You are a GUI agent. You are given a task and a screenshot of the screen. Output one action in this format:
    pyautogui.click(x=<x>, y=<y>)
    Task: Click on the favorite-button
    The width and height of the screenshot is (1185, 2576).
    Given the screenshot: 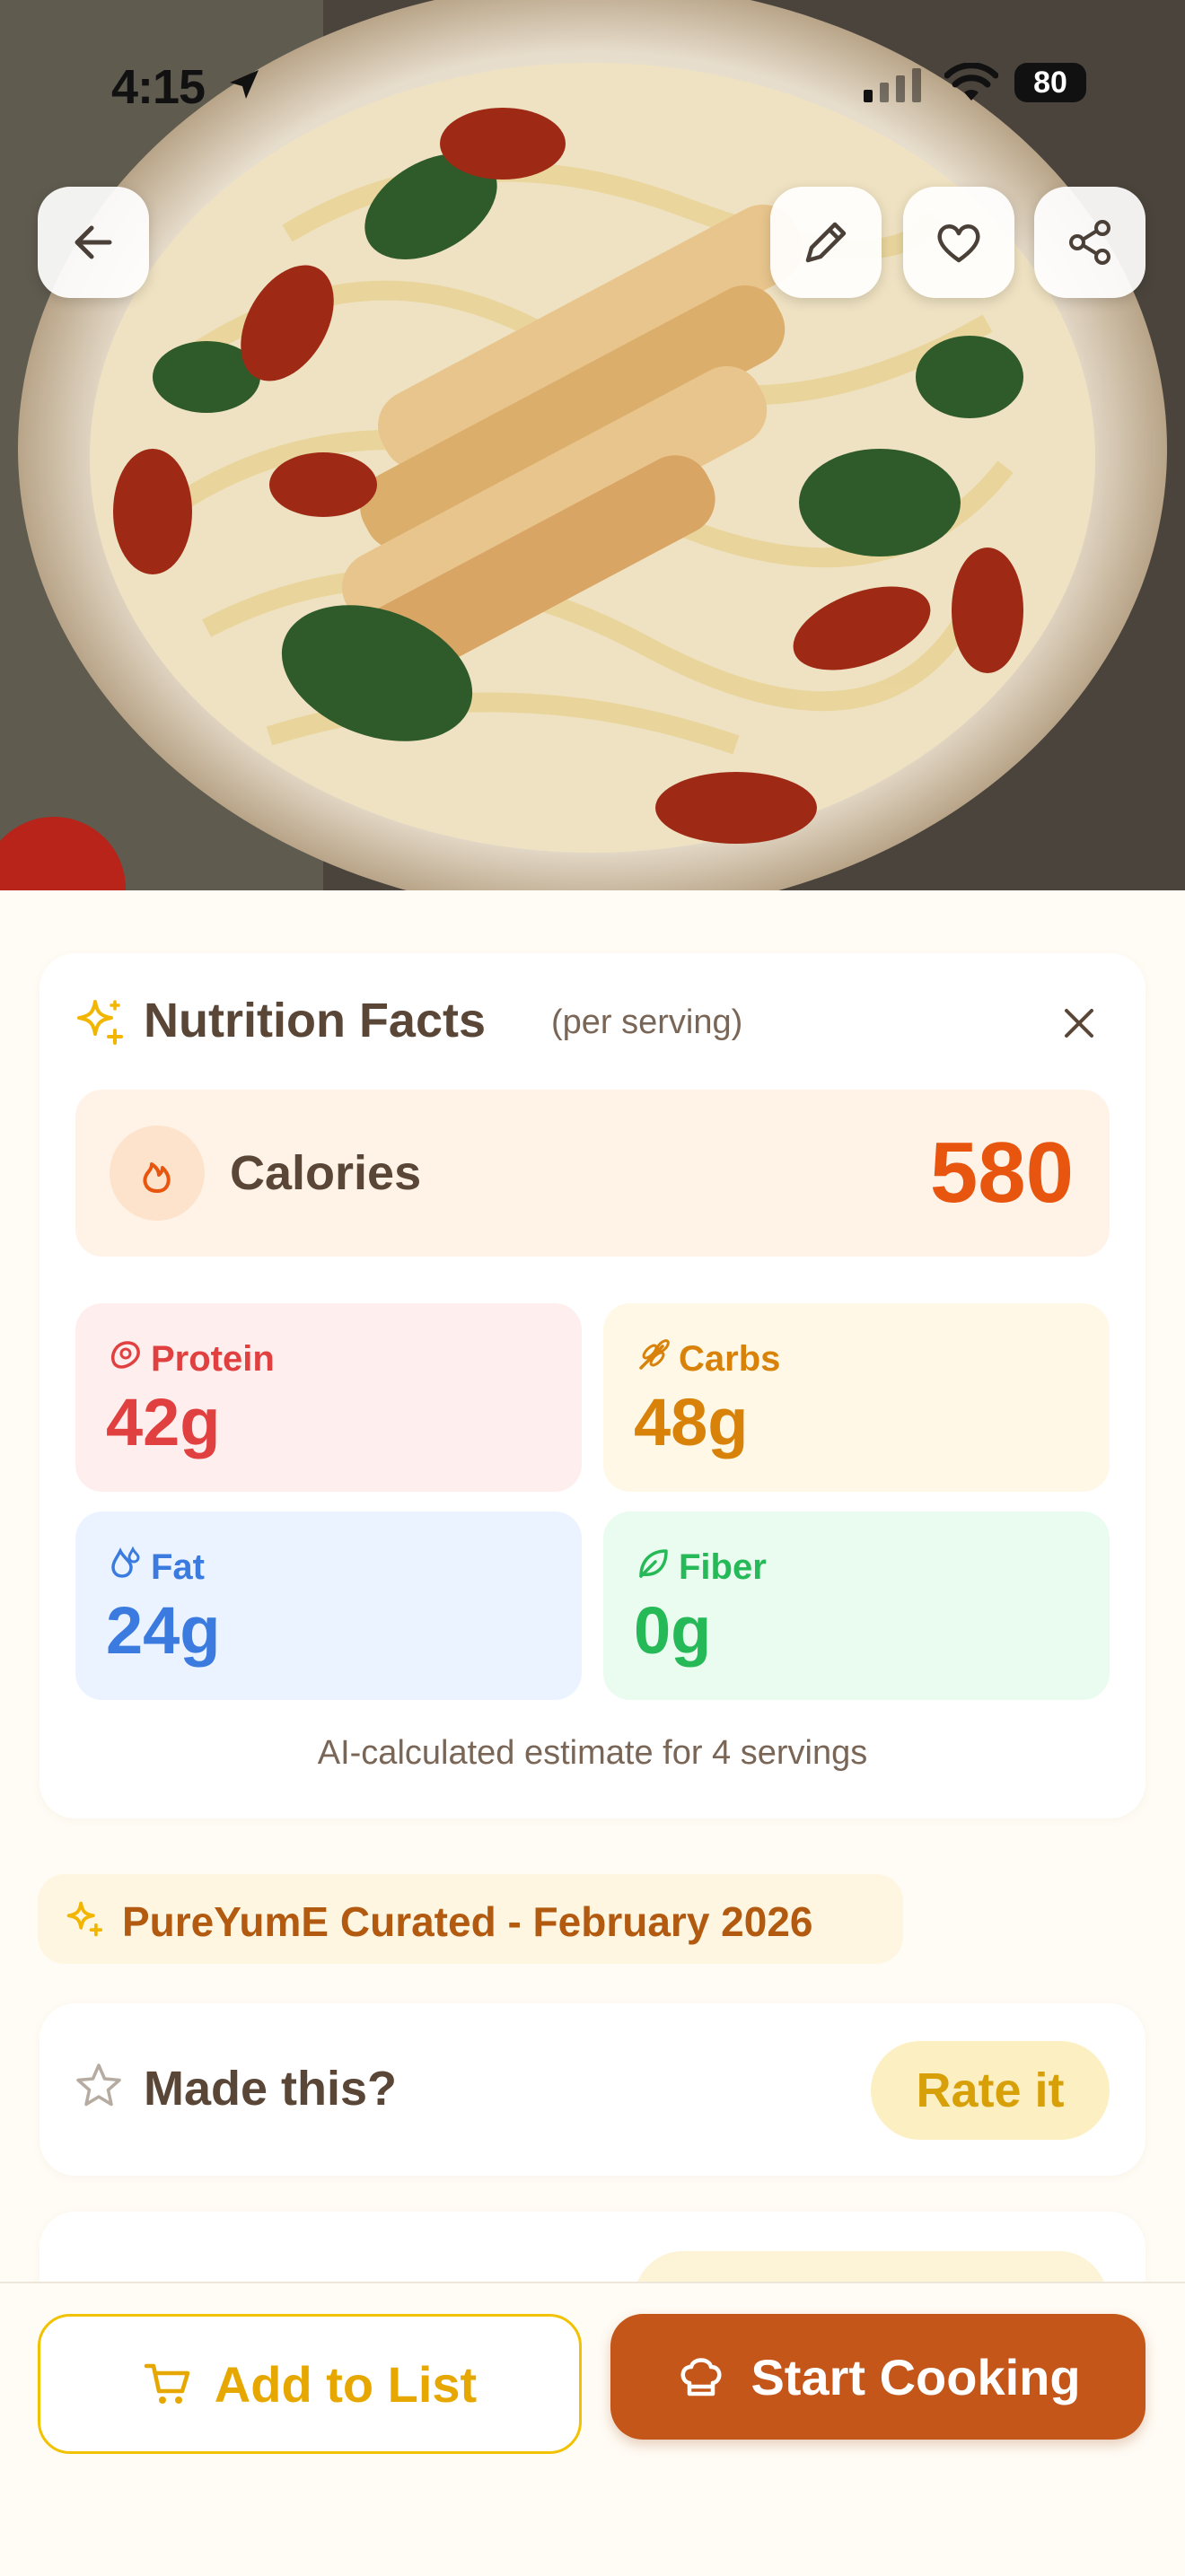 What is the action you would take?
    pyautogui.click(x=958, y=243)
    